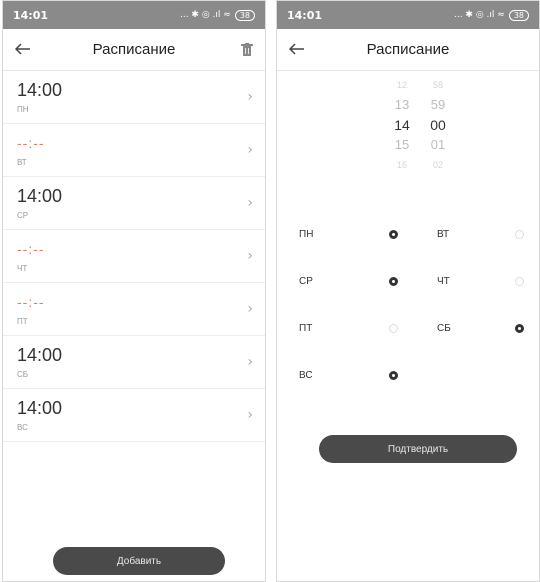 This screenshot has height=582, width=540. Describe the element at coordinates (241, 49) in the screenshot. I see `trash-icon` at that location.